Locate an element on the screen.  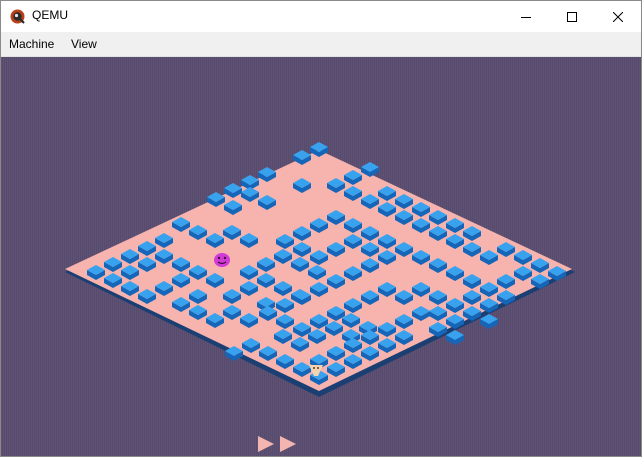
maximize-button is located at coordinates (572, 16).